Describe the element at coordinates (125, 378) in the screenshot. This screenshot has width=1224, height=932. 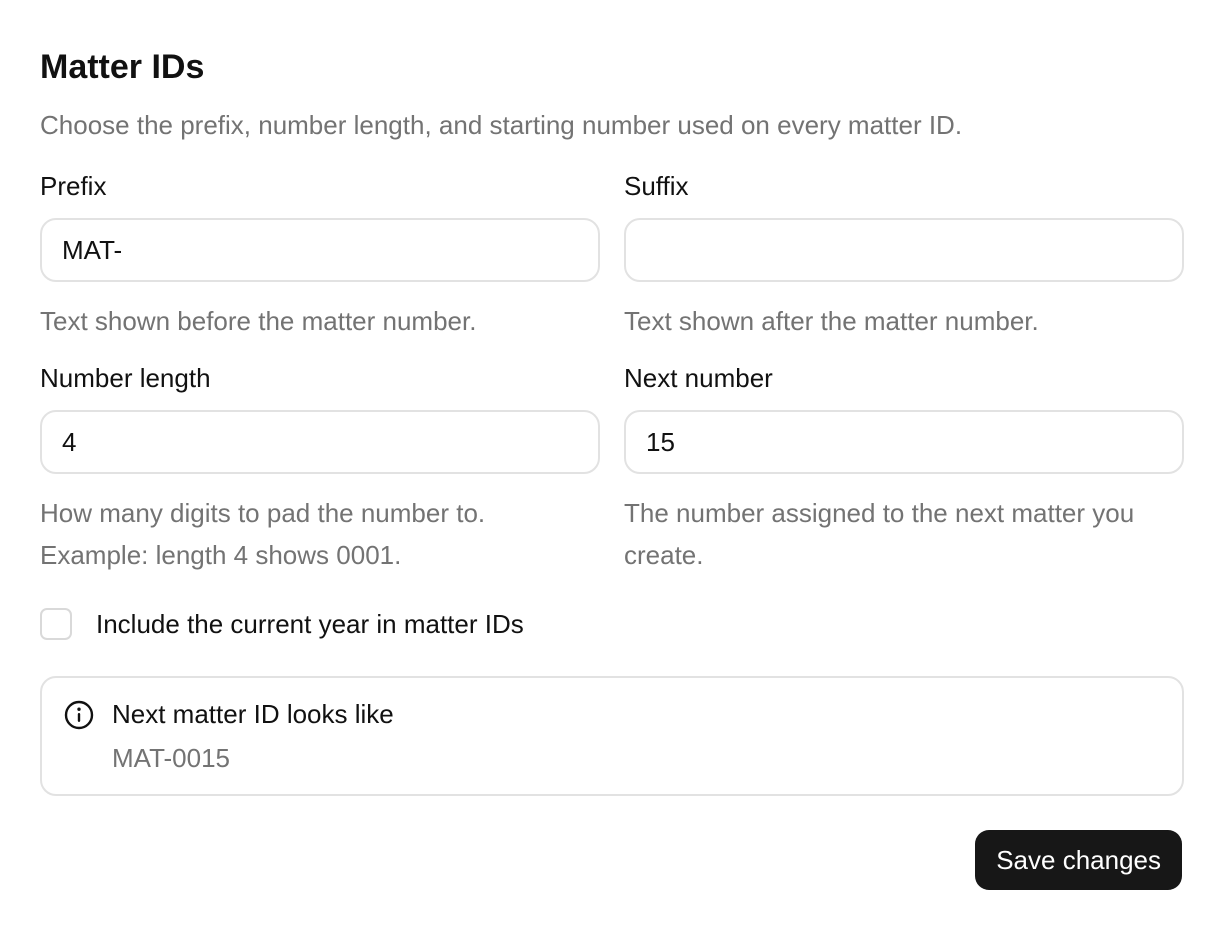
I see `number-length-label: Number length` at that location.